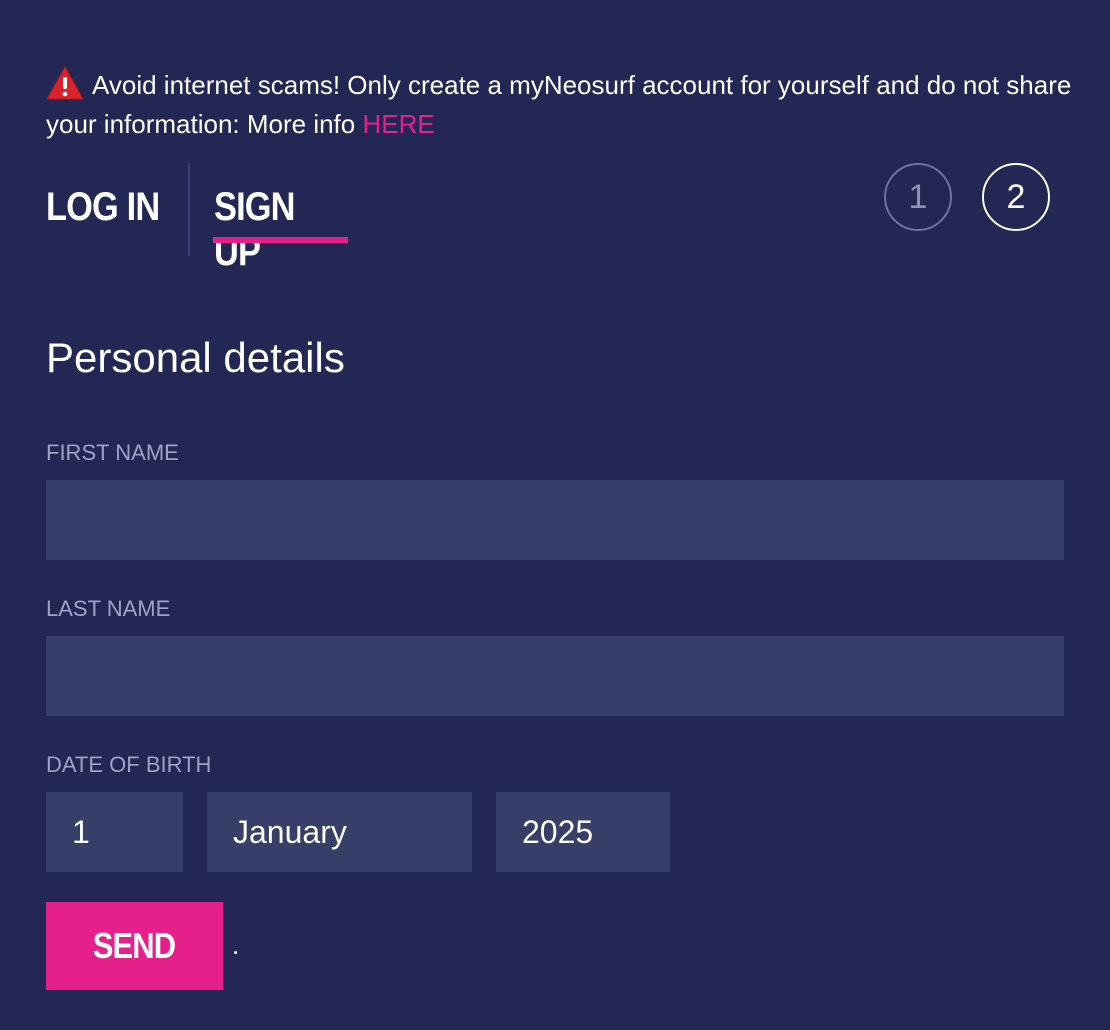  What do you see at coordinates (195, 357) in the screenshot?
I see `section-title: Personal details` at bounding box center [195, 357].